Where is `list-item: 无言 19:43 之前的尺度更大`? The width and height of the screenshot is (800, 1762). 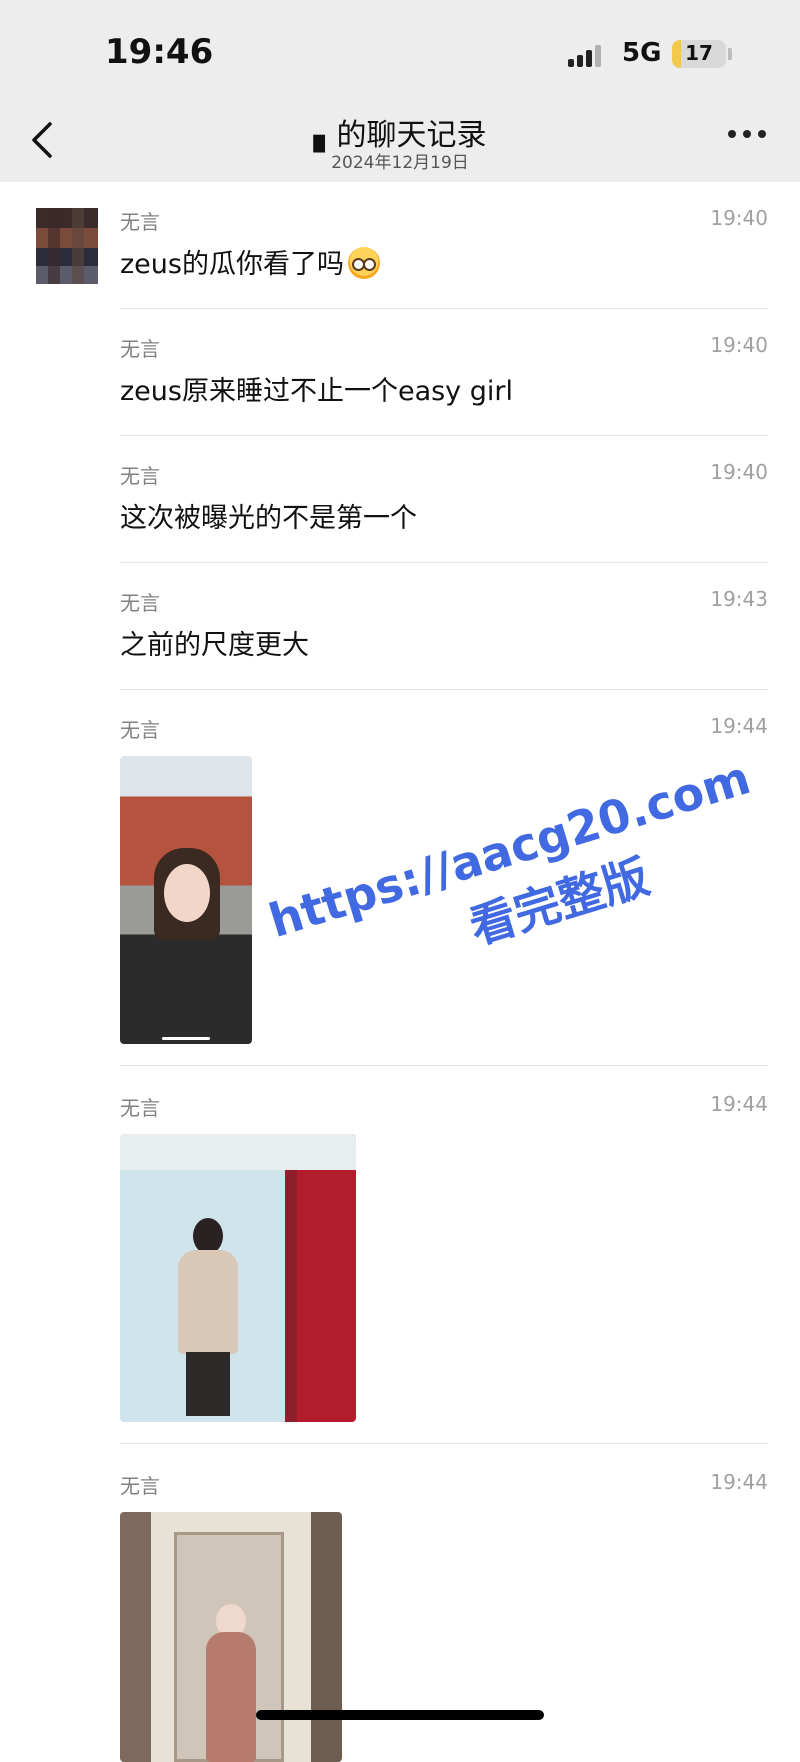 list-item: 无言 19:43 之前的尺度更大 is located at coordinates (444, 639).